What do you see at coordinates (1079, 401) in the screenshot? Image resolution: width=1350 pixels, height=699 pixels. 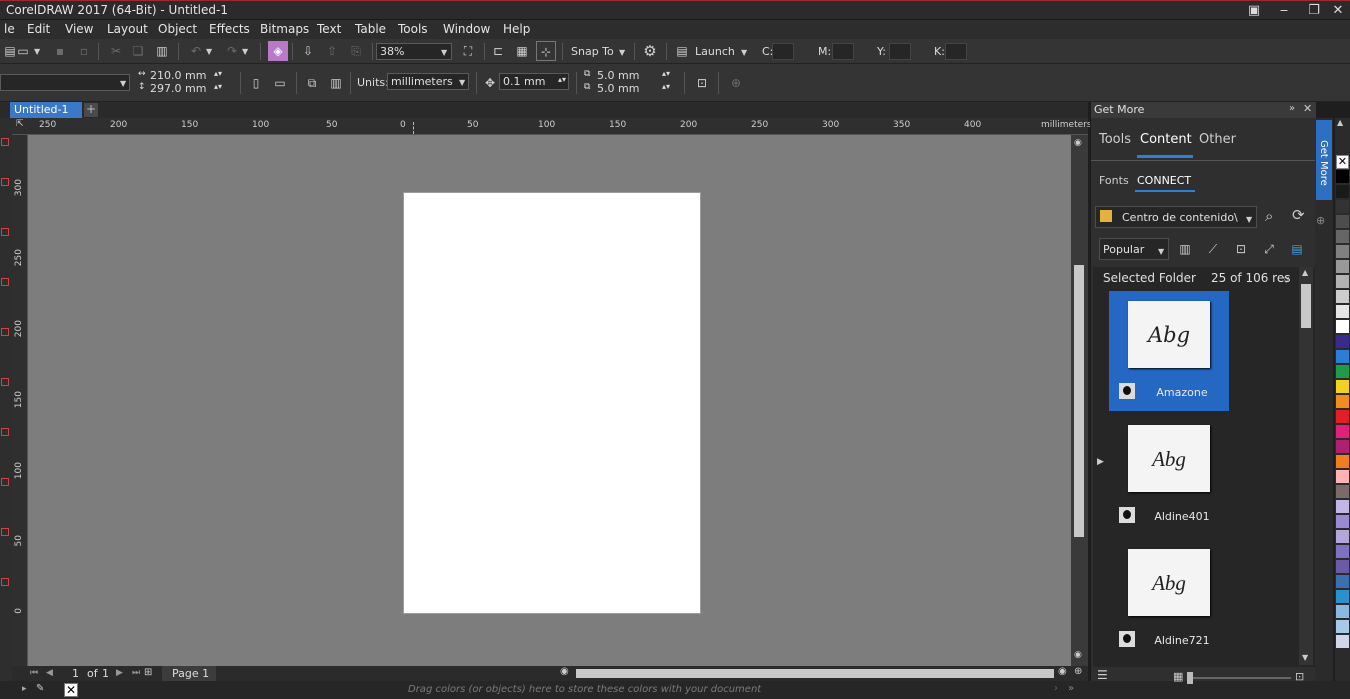 I see `vertical-scroll-thumb` at bounding box center [1079, 401].